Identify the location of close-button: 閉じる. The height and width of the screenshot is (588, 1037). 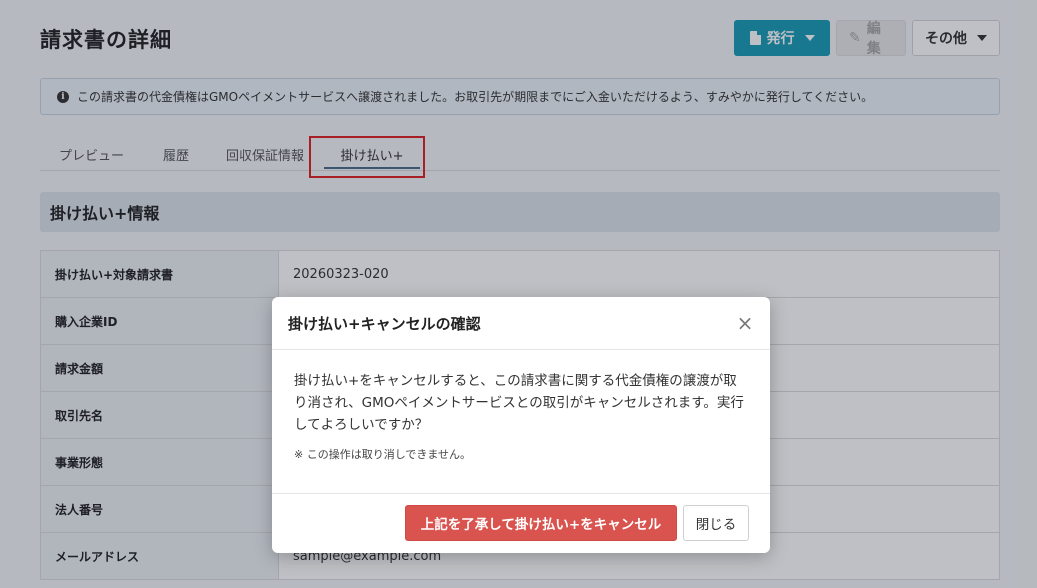
(716, 523).